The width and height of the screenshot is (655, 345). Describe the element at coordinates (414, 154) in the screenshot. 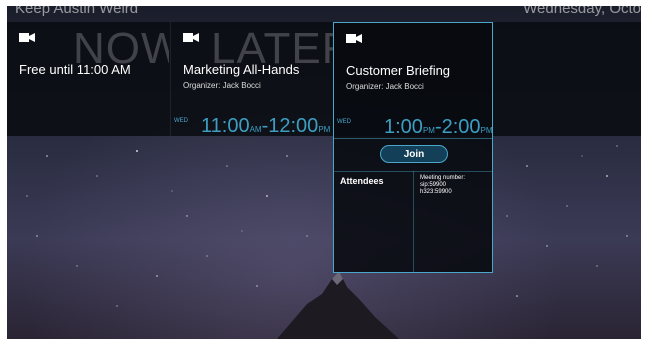

I see `join-button: Join` at that location.